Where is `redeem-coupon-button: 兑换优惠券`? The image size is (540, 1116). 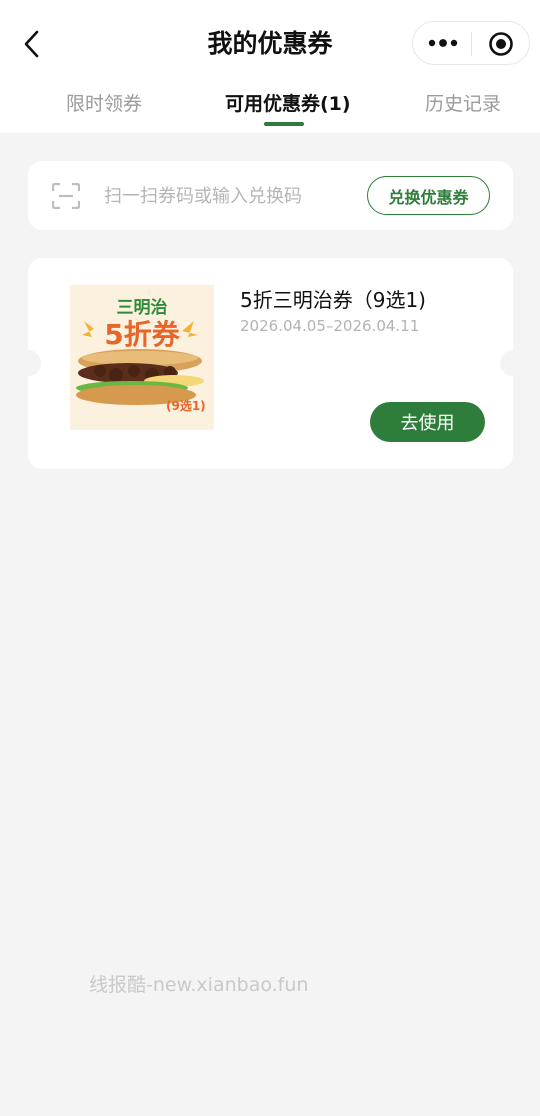
redeem-coupon-button: 兑换优惠券 is located at coordinates (428, 195).